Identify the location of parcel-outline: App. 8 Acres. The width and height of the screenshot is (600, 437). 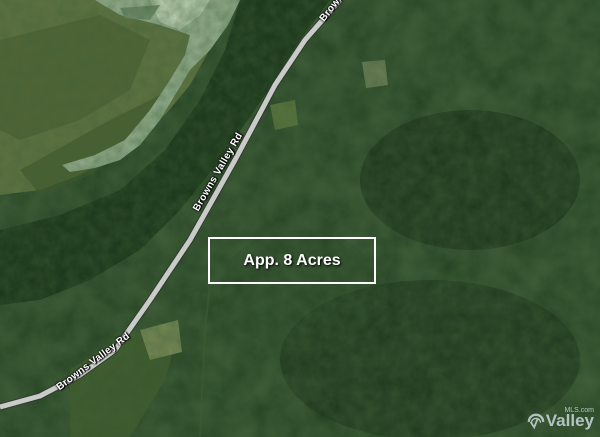
(292, 260).